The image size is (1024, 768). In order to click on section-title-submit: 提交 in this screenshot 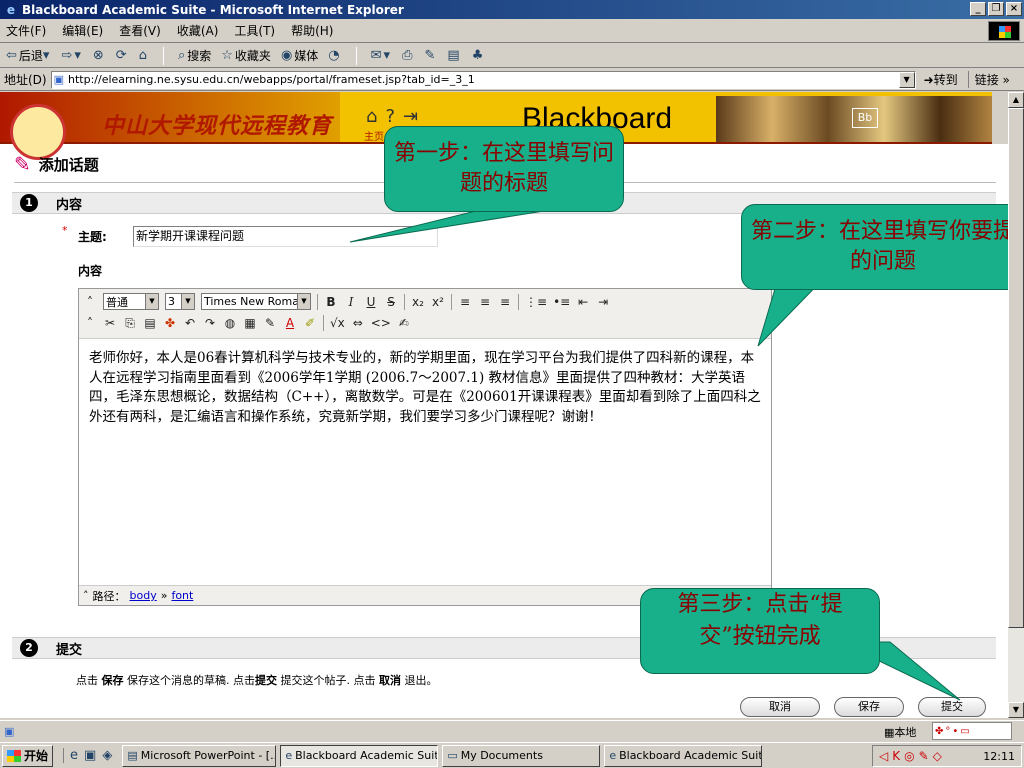, I will do `click(69, 650)`.